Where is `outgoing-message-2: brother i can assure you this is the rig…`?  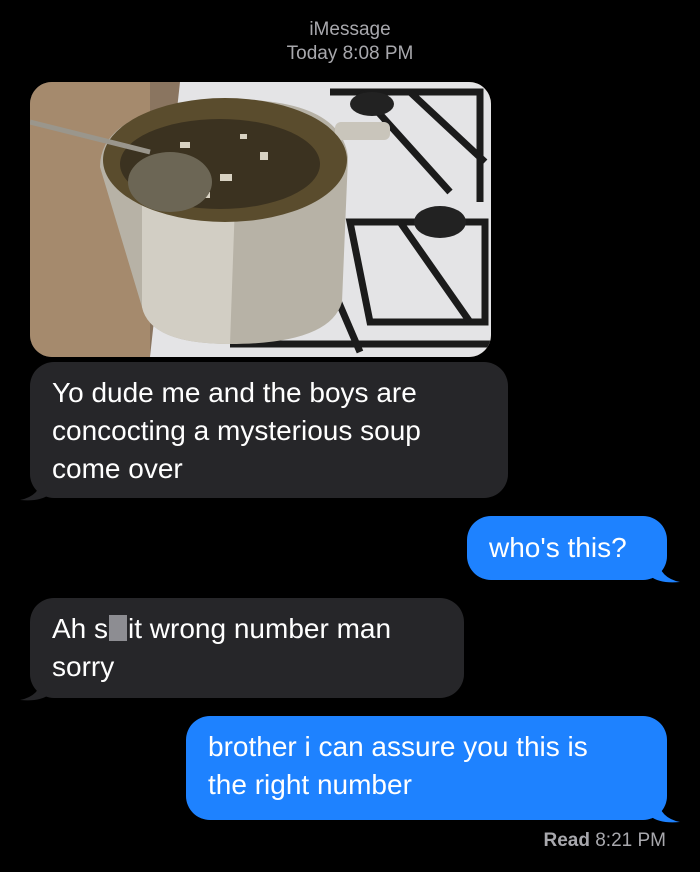 outgoing-message-2: brother i can assure you this is the rig… is located at coordinates (426, 768).